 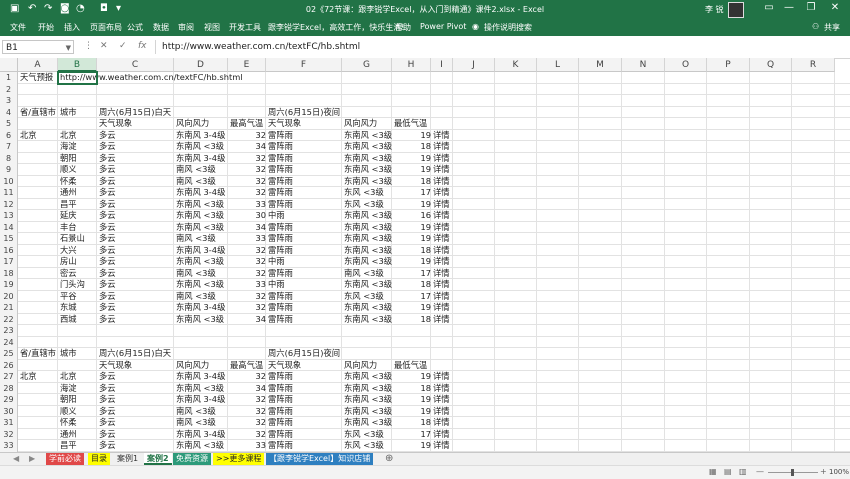 I want to click on row-header-14: 14, so click(x=9, y=227).